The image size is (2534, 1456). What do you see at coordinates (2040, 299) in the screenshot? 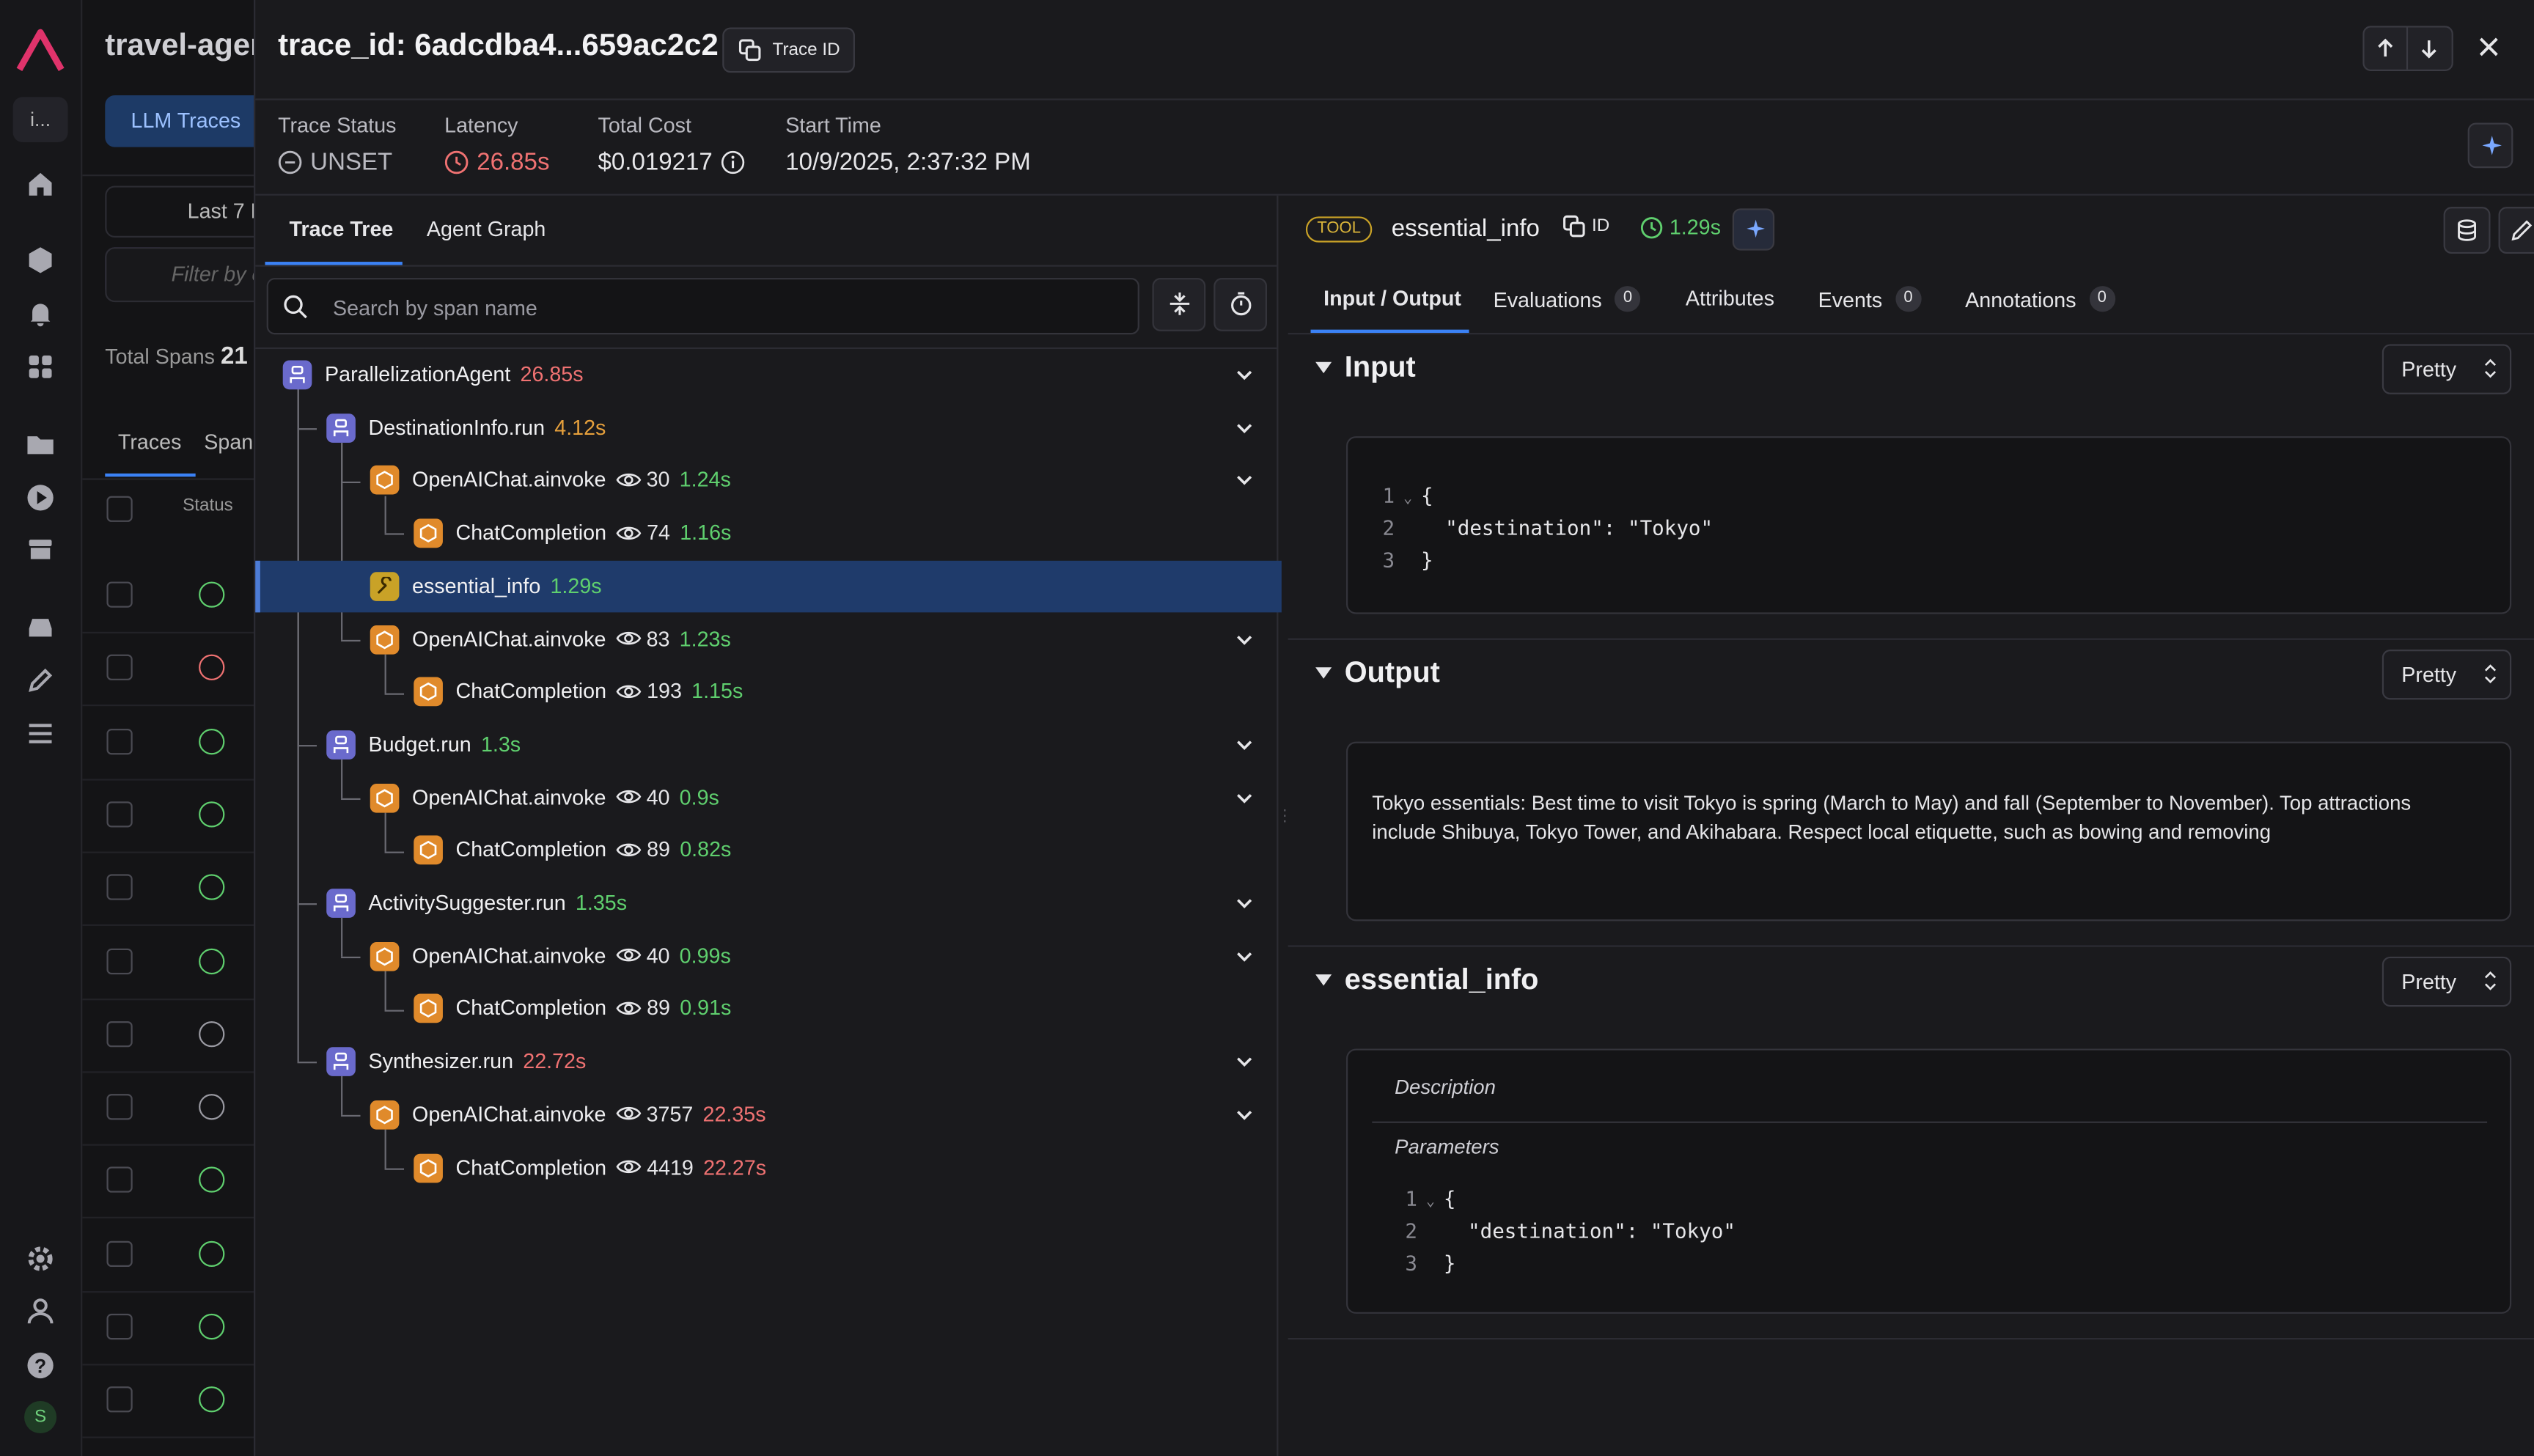
I see `tab-annotations: Annotations 0` at bounding box center [2040, 299].